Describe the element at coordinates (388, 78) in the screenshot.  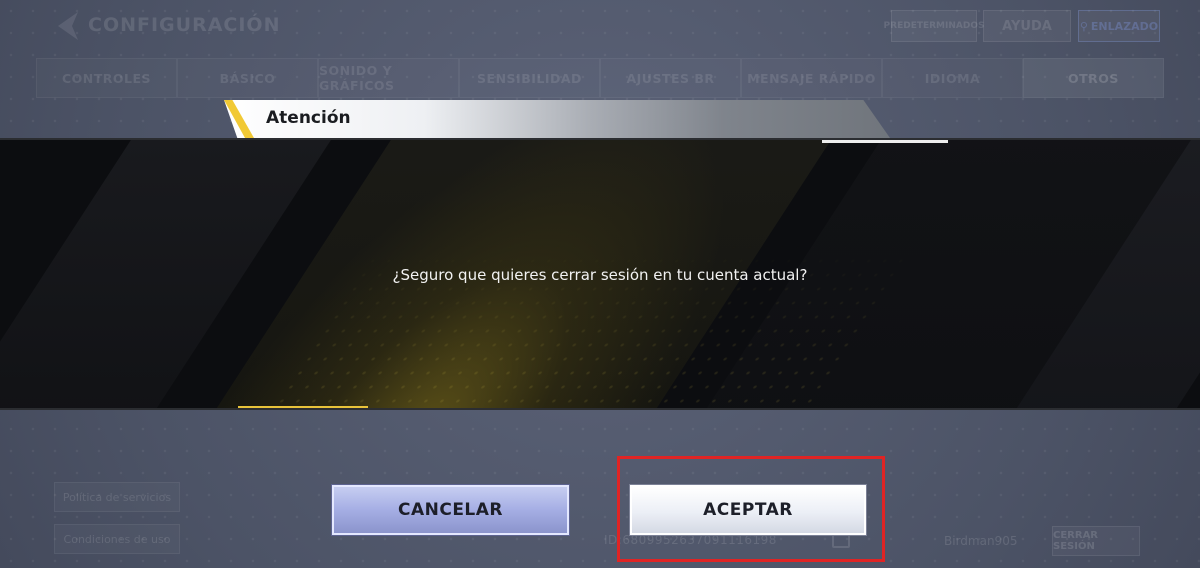
I see `tab-sonido-graficos: SONIDO Y GRÁFICOS` at that location.